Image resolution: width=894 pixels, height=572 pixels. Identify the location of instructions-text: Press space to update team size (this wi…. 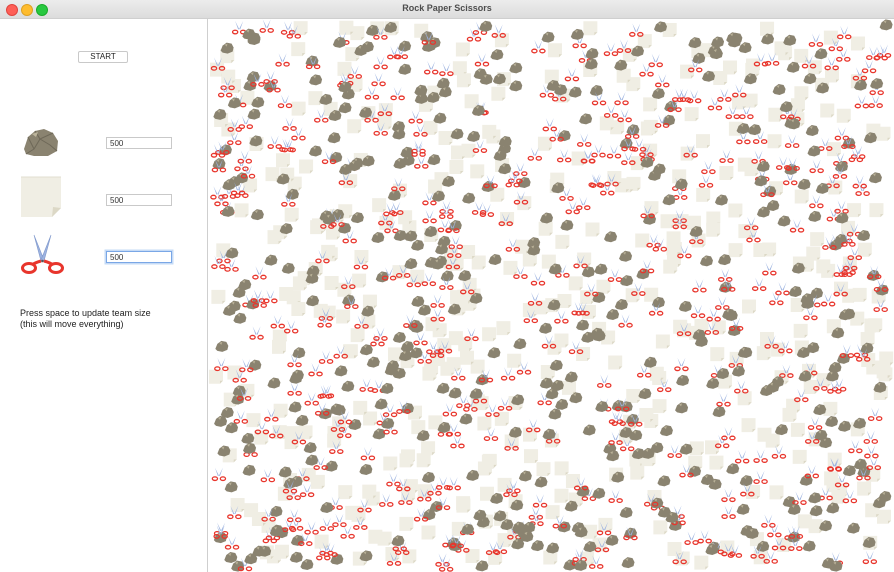
(85, 319).